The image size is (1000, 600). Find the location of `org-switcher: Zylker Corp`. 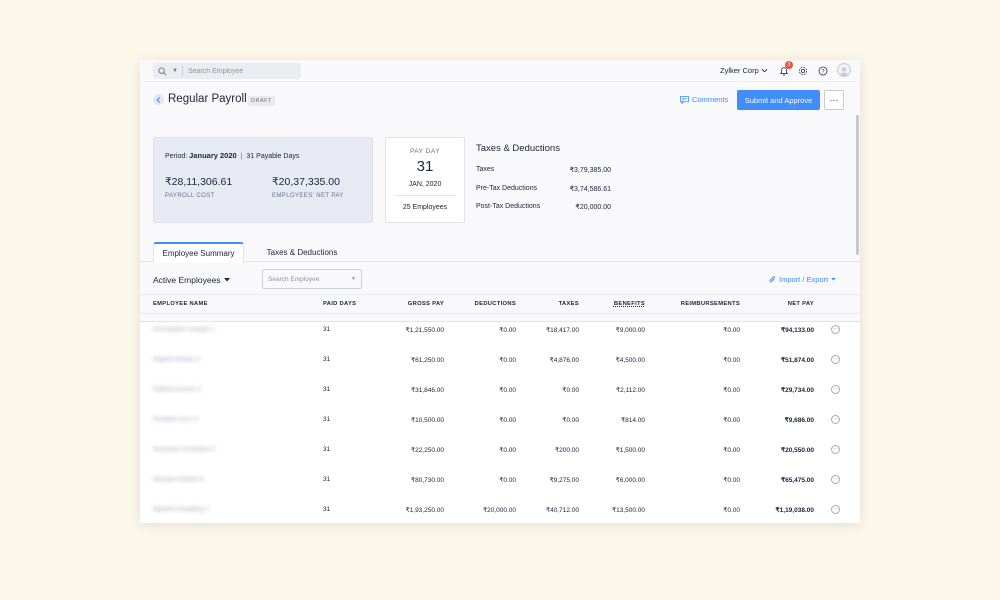

org-switcher: Zylker Corp is located at coordinates (744, 70).